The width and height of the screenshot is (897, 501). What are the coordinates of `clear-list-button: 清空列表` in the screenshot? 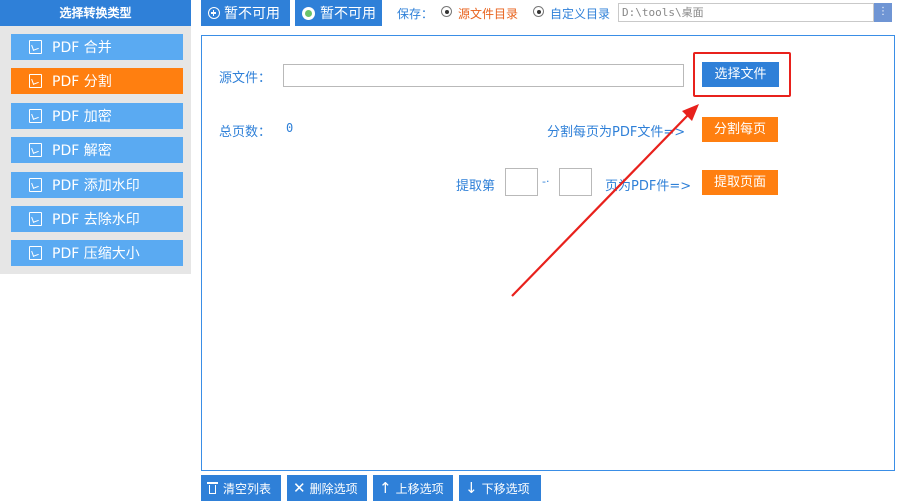 It's located at (241, 488).